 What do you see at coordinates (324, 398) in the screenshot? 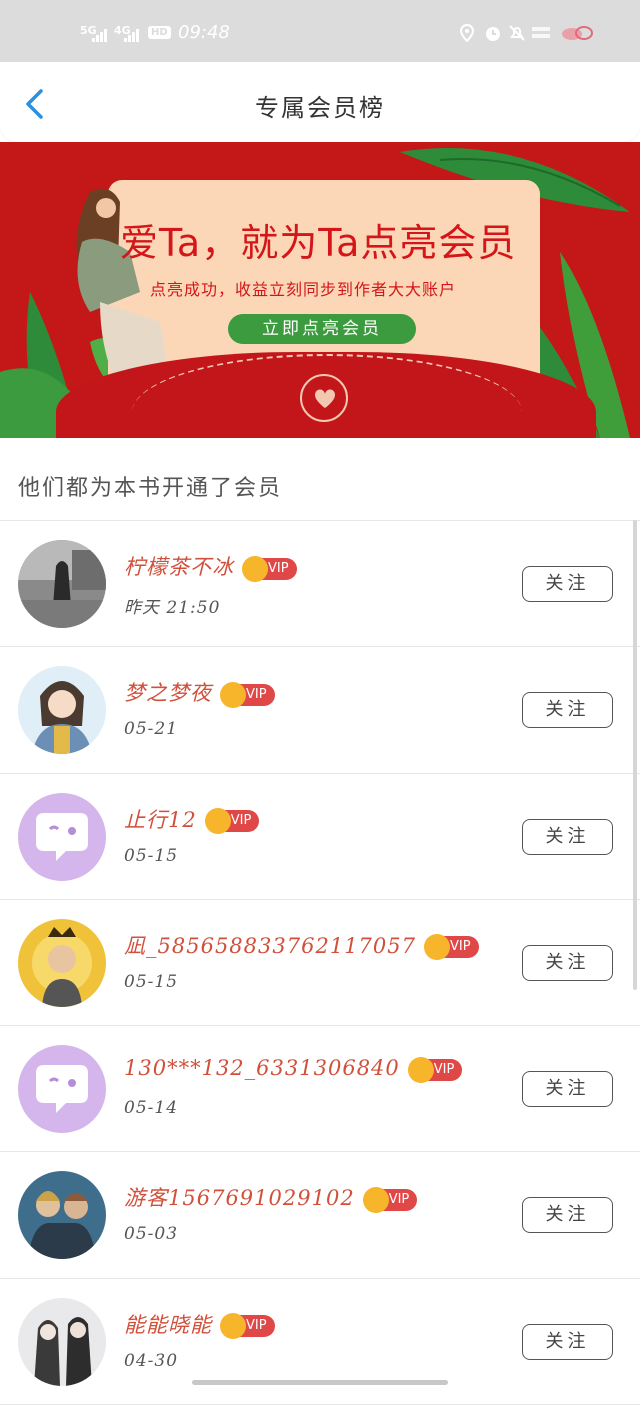
I see `heart-seal-icon` at bounding box center [324, 398].